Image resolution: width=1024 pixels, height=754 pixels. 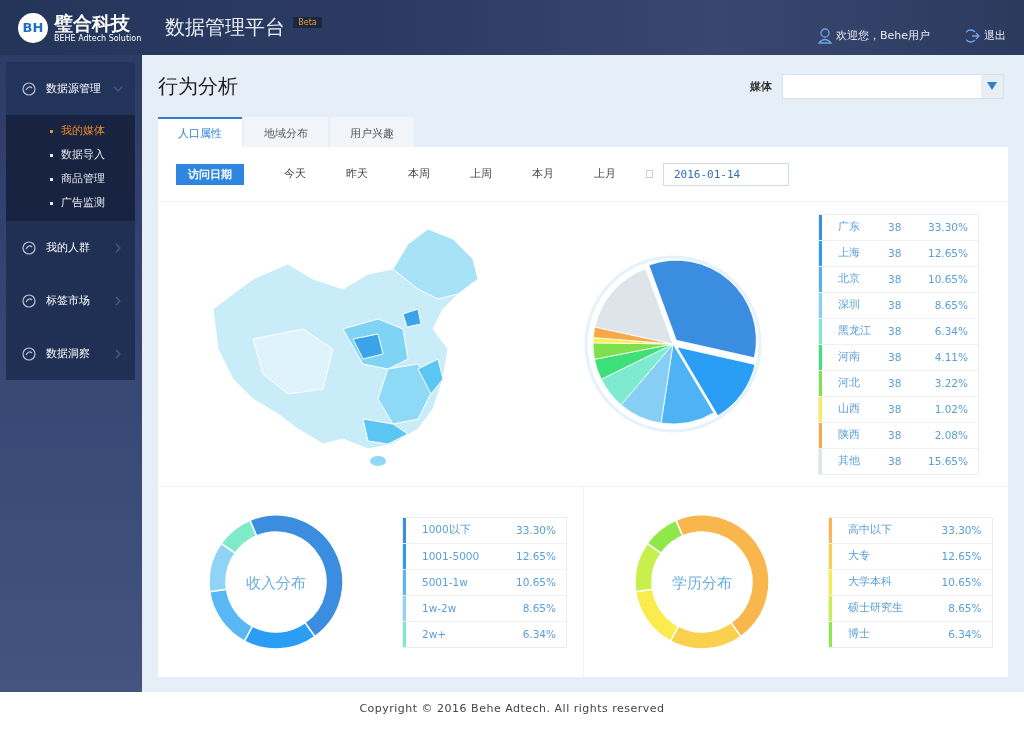 What do you see at coordinates (605, 174) in the screenshot?
I see `date-range-link: 上月` at bounding box center [605, 174].